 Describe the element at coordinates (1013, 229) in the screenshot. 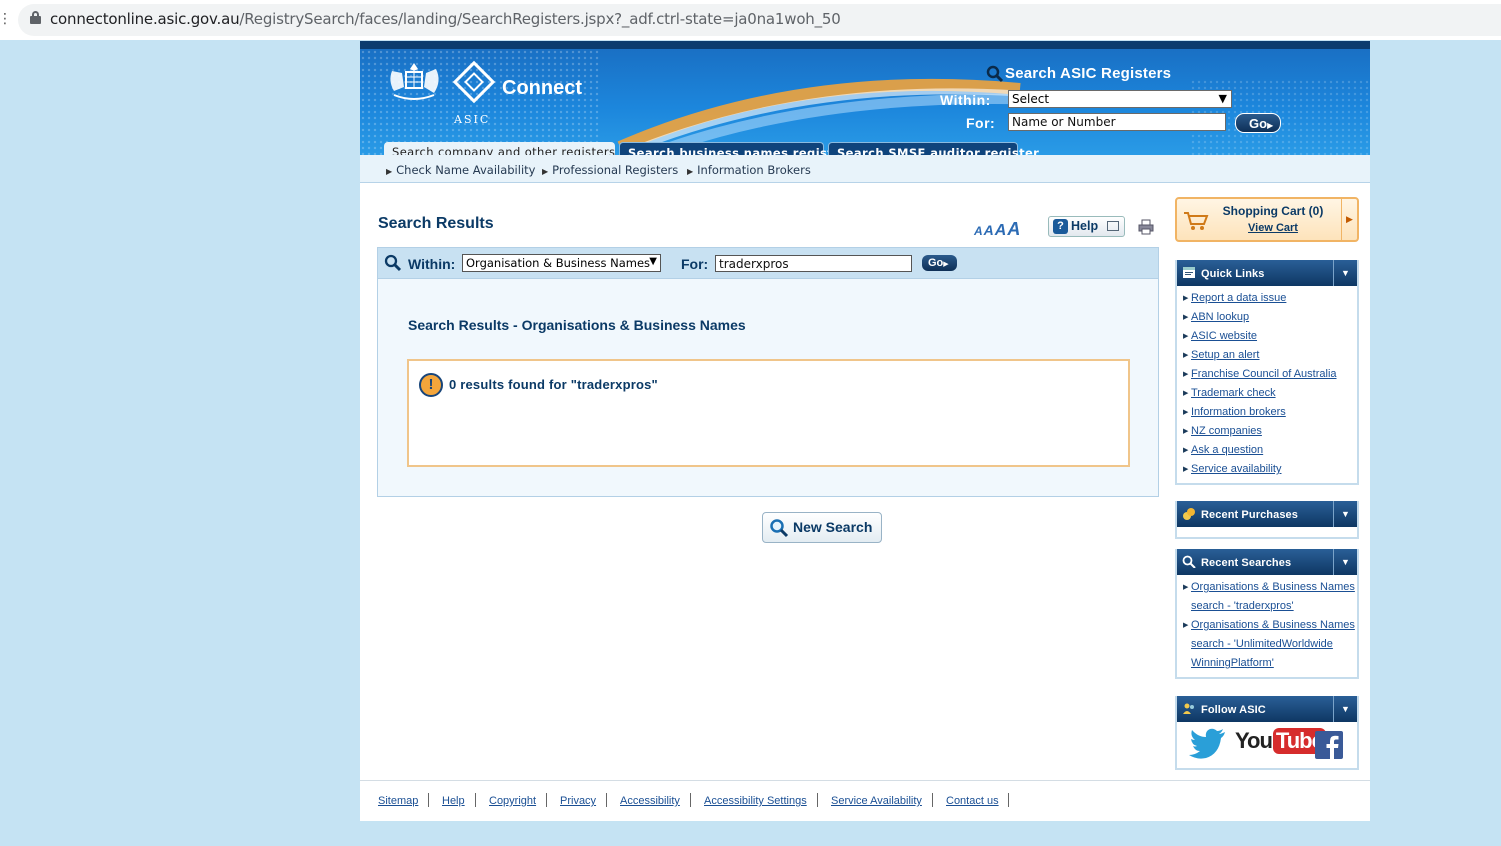

I see `font-size-xlarge: A` at that location.